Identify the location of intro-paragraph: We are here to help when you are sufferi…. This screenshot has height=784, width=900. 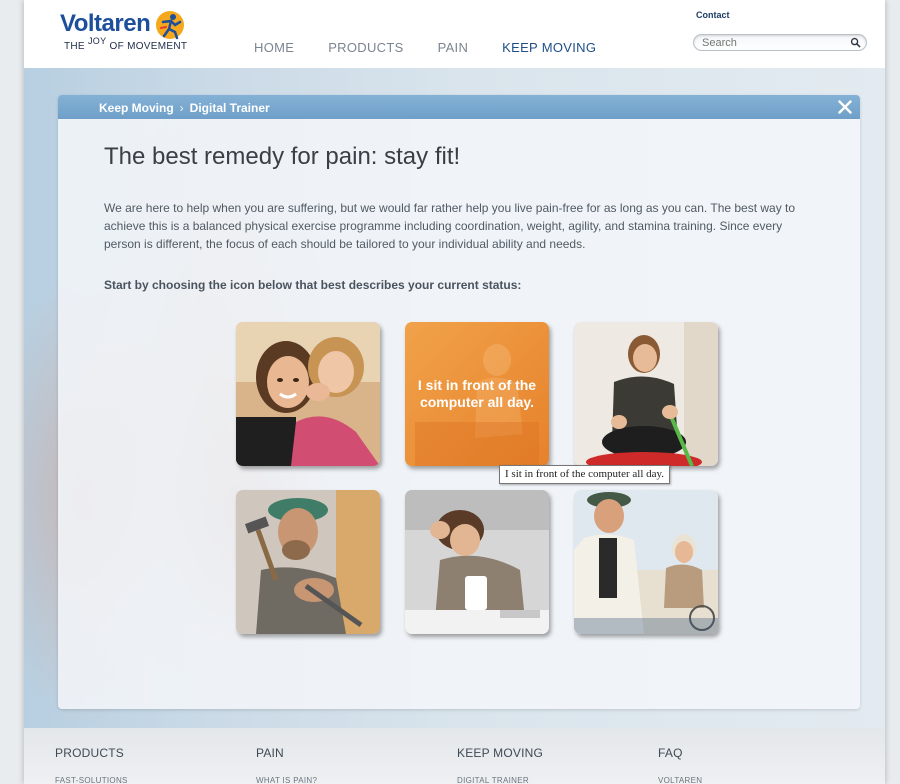
(450, 226).